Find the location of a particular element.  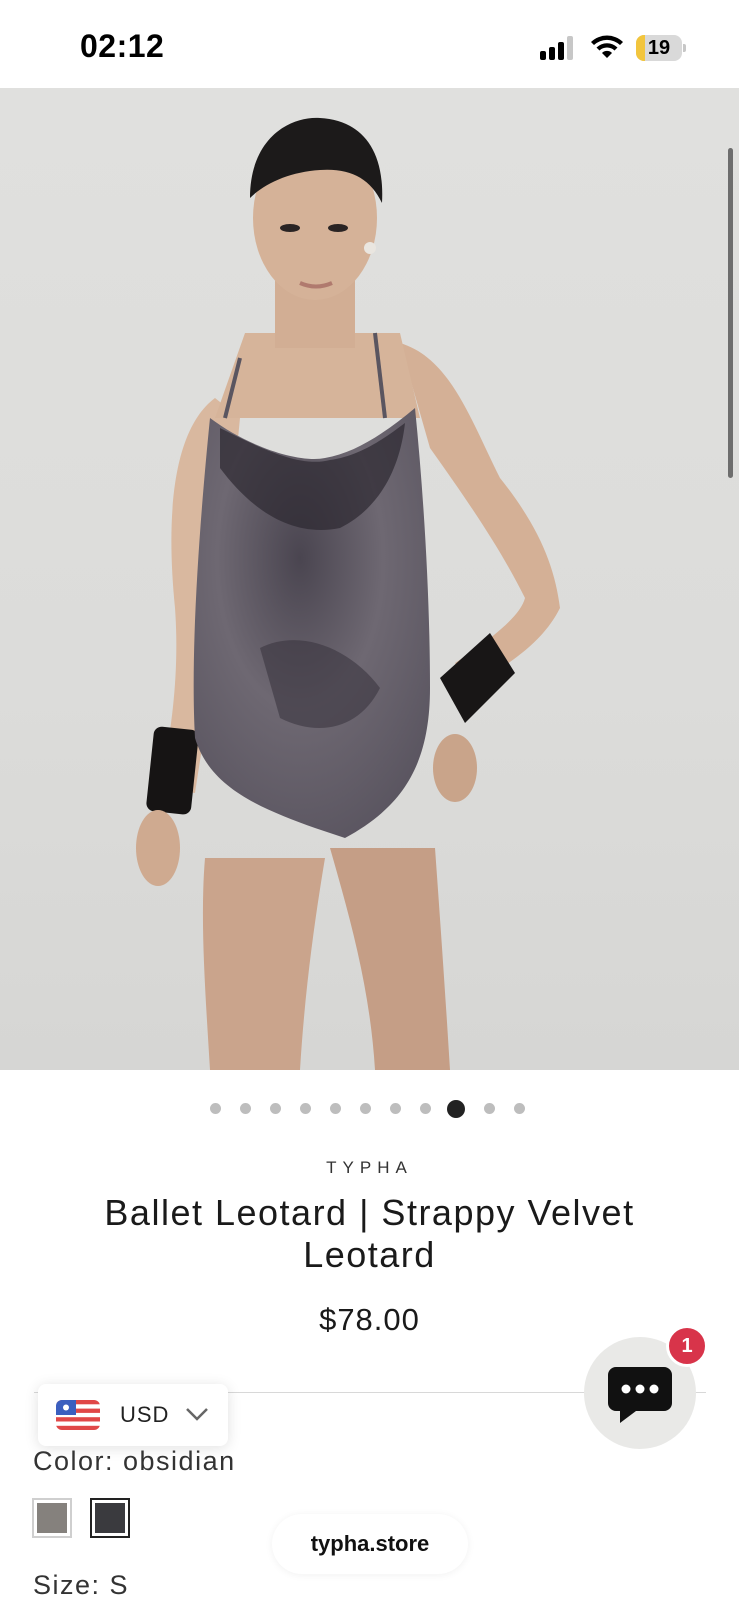

currency-code: USD is located at coordinates (145, 1414).